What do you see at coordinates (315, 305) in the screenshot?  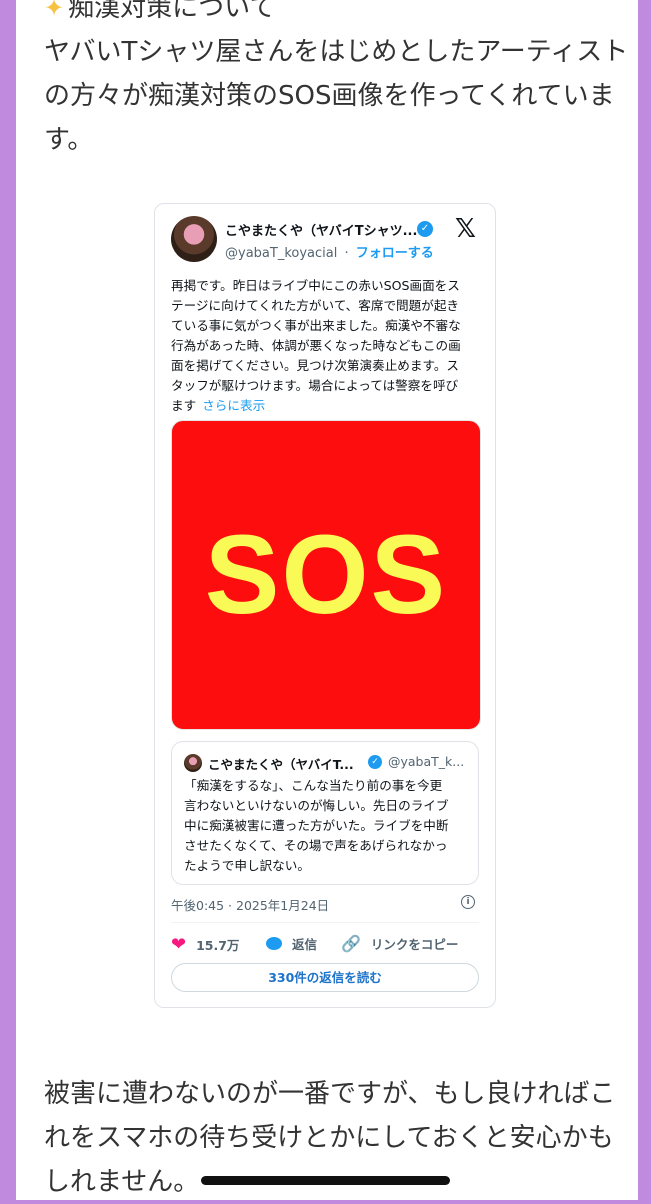 I see `tweet-text-line: テージに向けてくれた方がいて、客席で問題が起き` at bounding box center [315, 305].